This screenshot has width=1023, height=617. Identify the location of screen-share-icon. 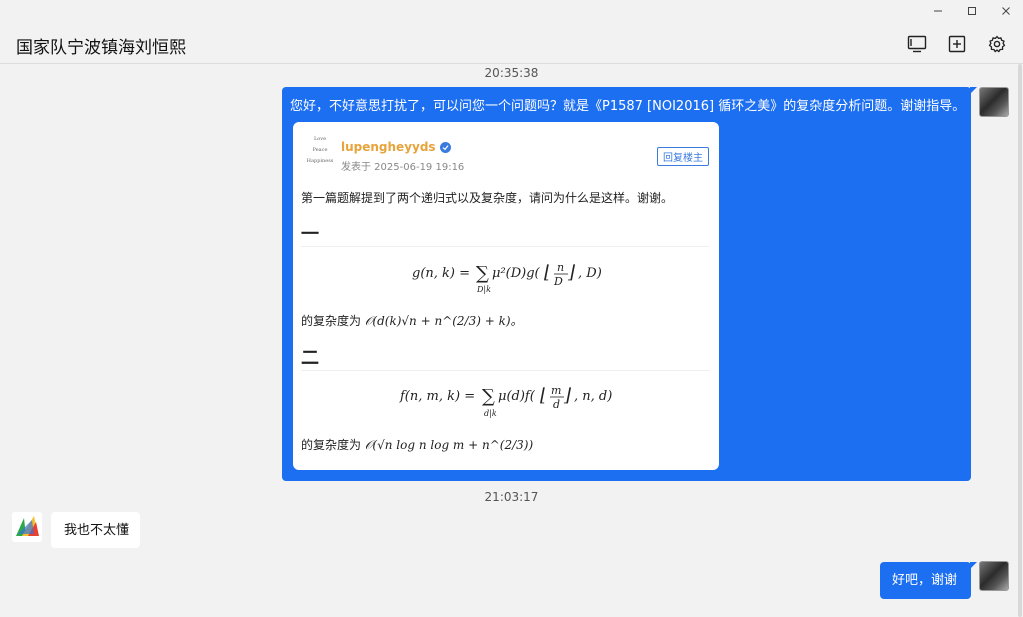
(917, 44).